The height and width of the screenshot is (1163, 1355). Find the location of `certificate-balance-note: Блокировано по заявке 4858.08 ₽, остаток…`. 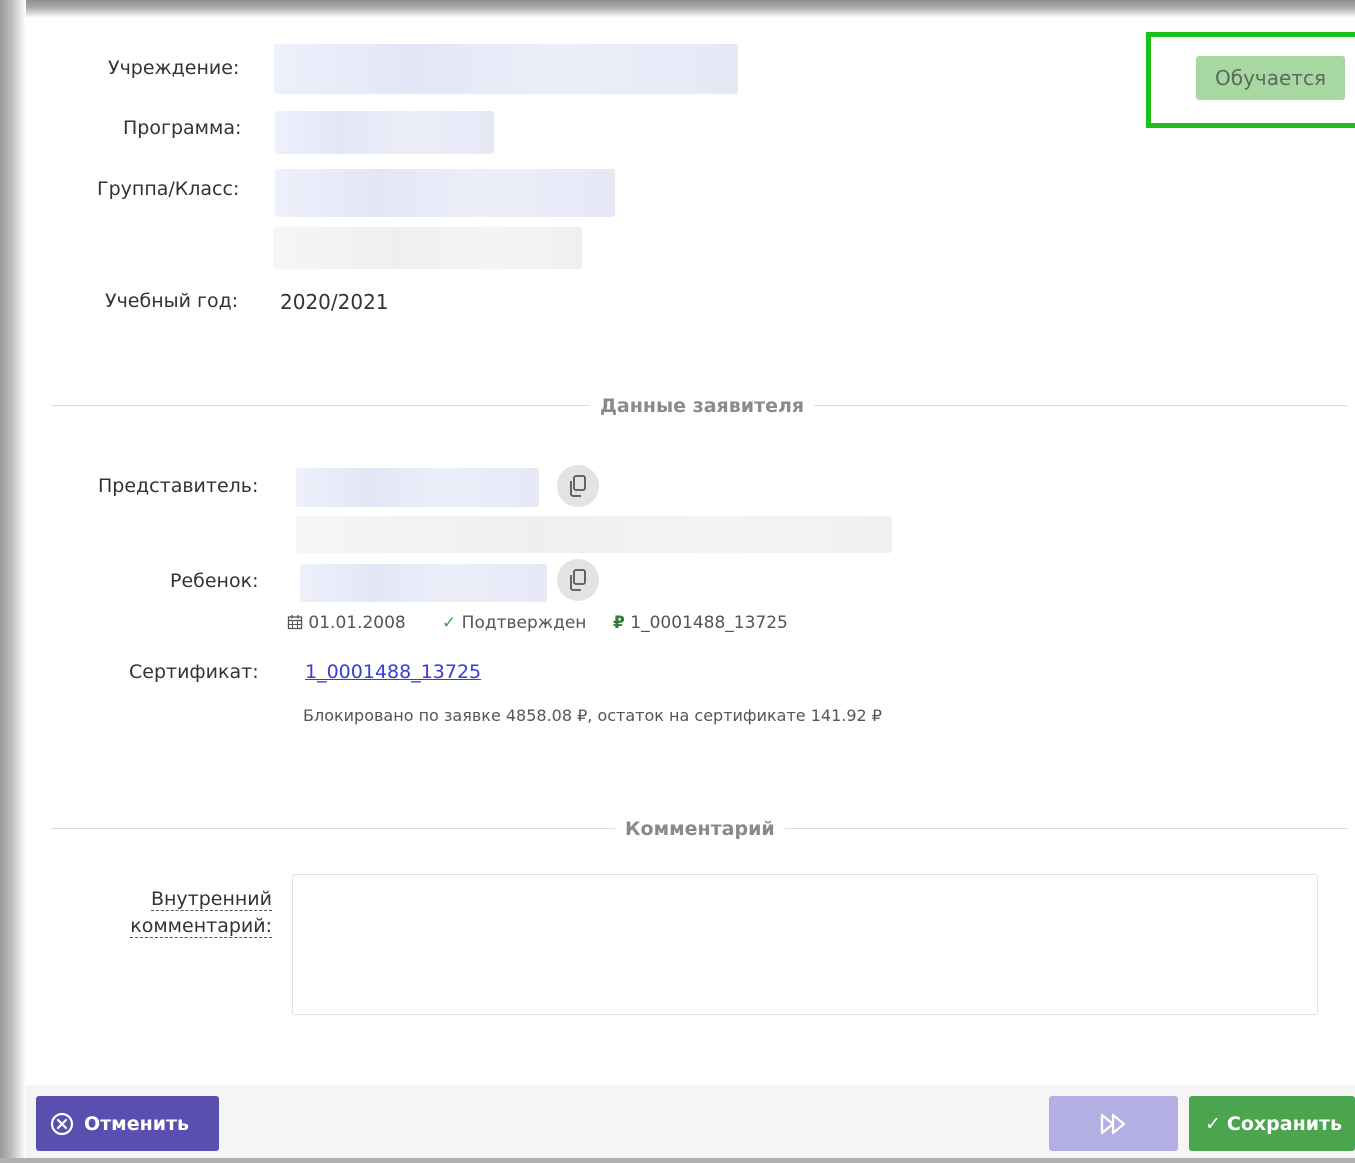

certificate-balance-note: Блокировано по заявке 4858.08 ₽, остаток… is located at coordinates (592, 715).